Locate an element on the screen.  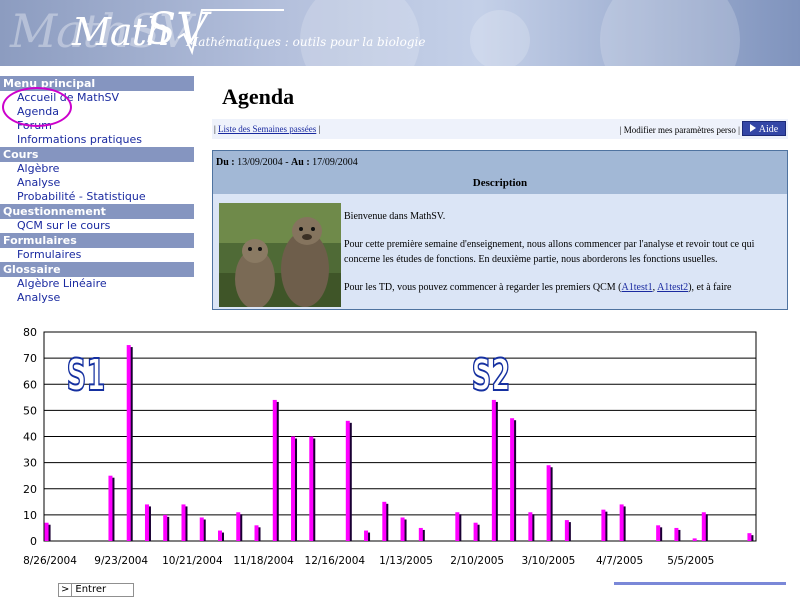
agenda-text-fragment: ), et à faire is located at coordinates (710, 287).